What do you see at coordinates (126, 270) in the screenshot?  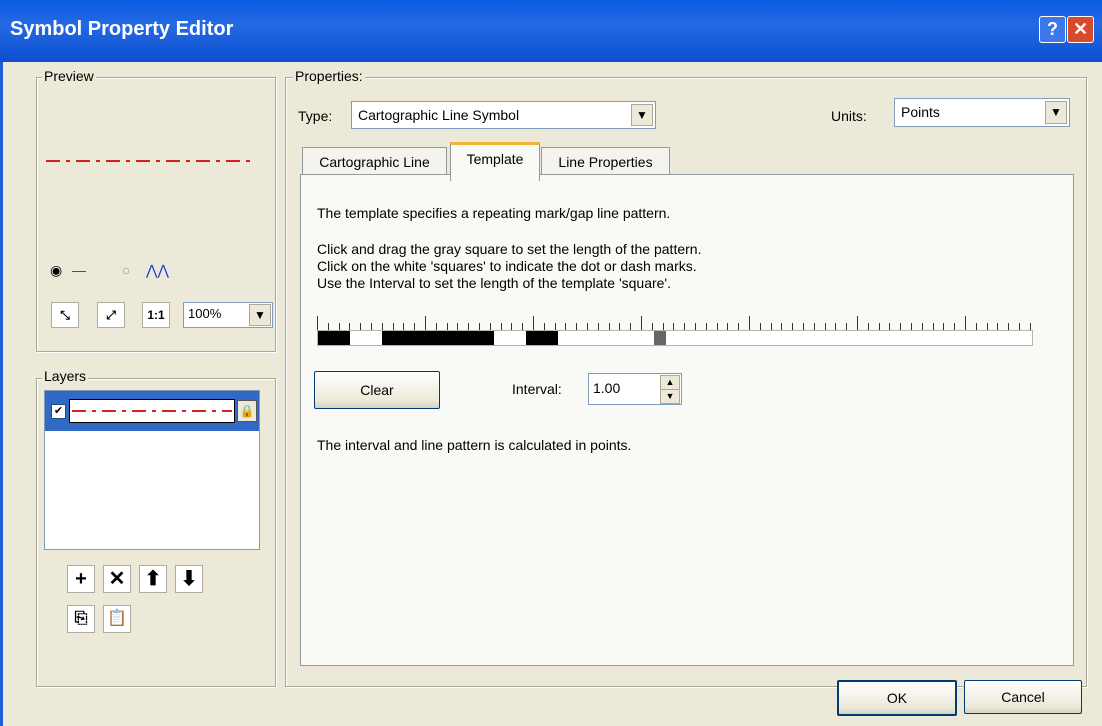 I see `mode-wave-radio: ○` at bounding box center [126, 270].